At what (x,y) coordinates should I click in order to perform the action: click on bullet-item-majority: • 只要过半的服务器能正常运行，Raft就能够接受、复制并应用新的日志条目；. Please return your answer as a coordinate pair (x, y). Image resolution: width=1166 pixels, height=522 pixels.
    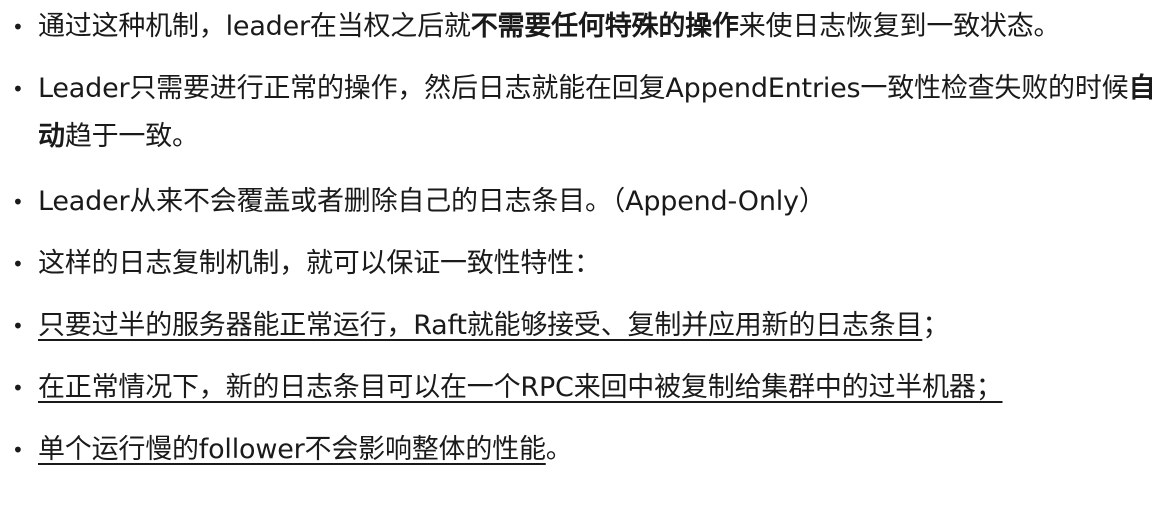
    Looking at the image, I should click on (583, 326).